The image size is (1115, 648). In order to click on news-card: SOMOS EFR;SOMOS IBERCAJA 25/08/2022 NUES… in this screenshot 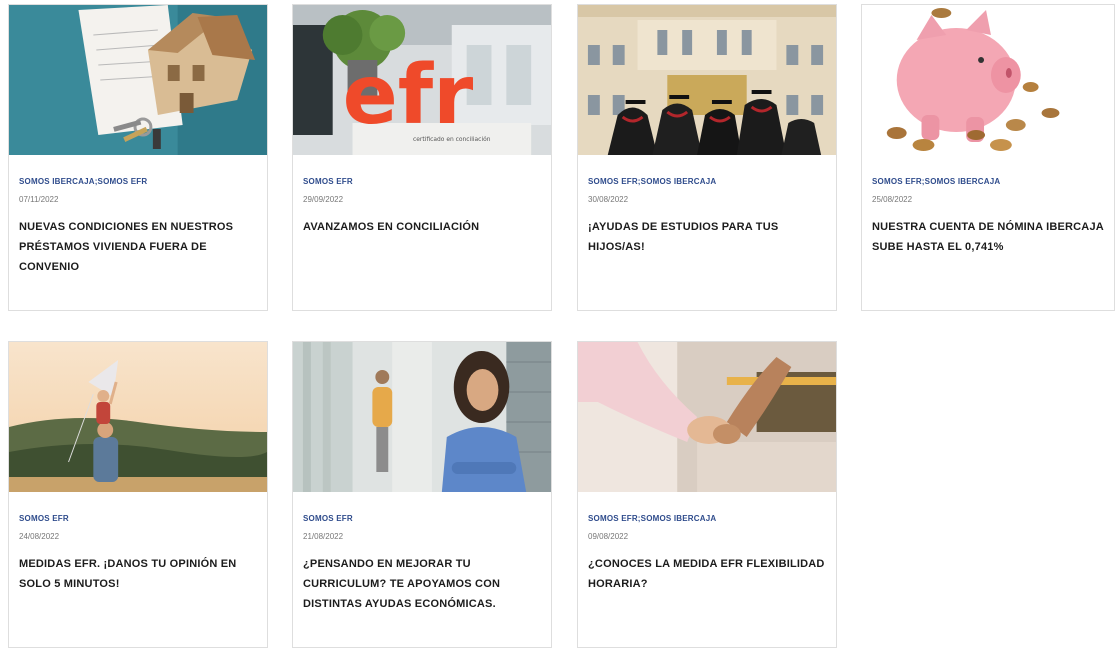, I will do `click(988, 157)`.